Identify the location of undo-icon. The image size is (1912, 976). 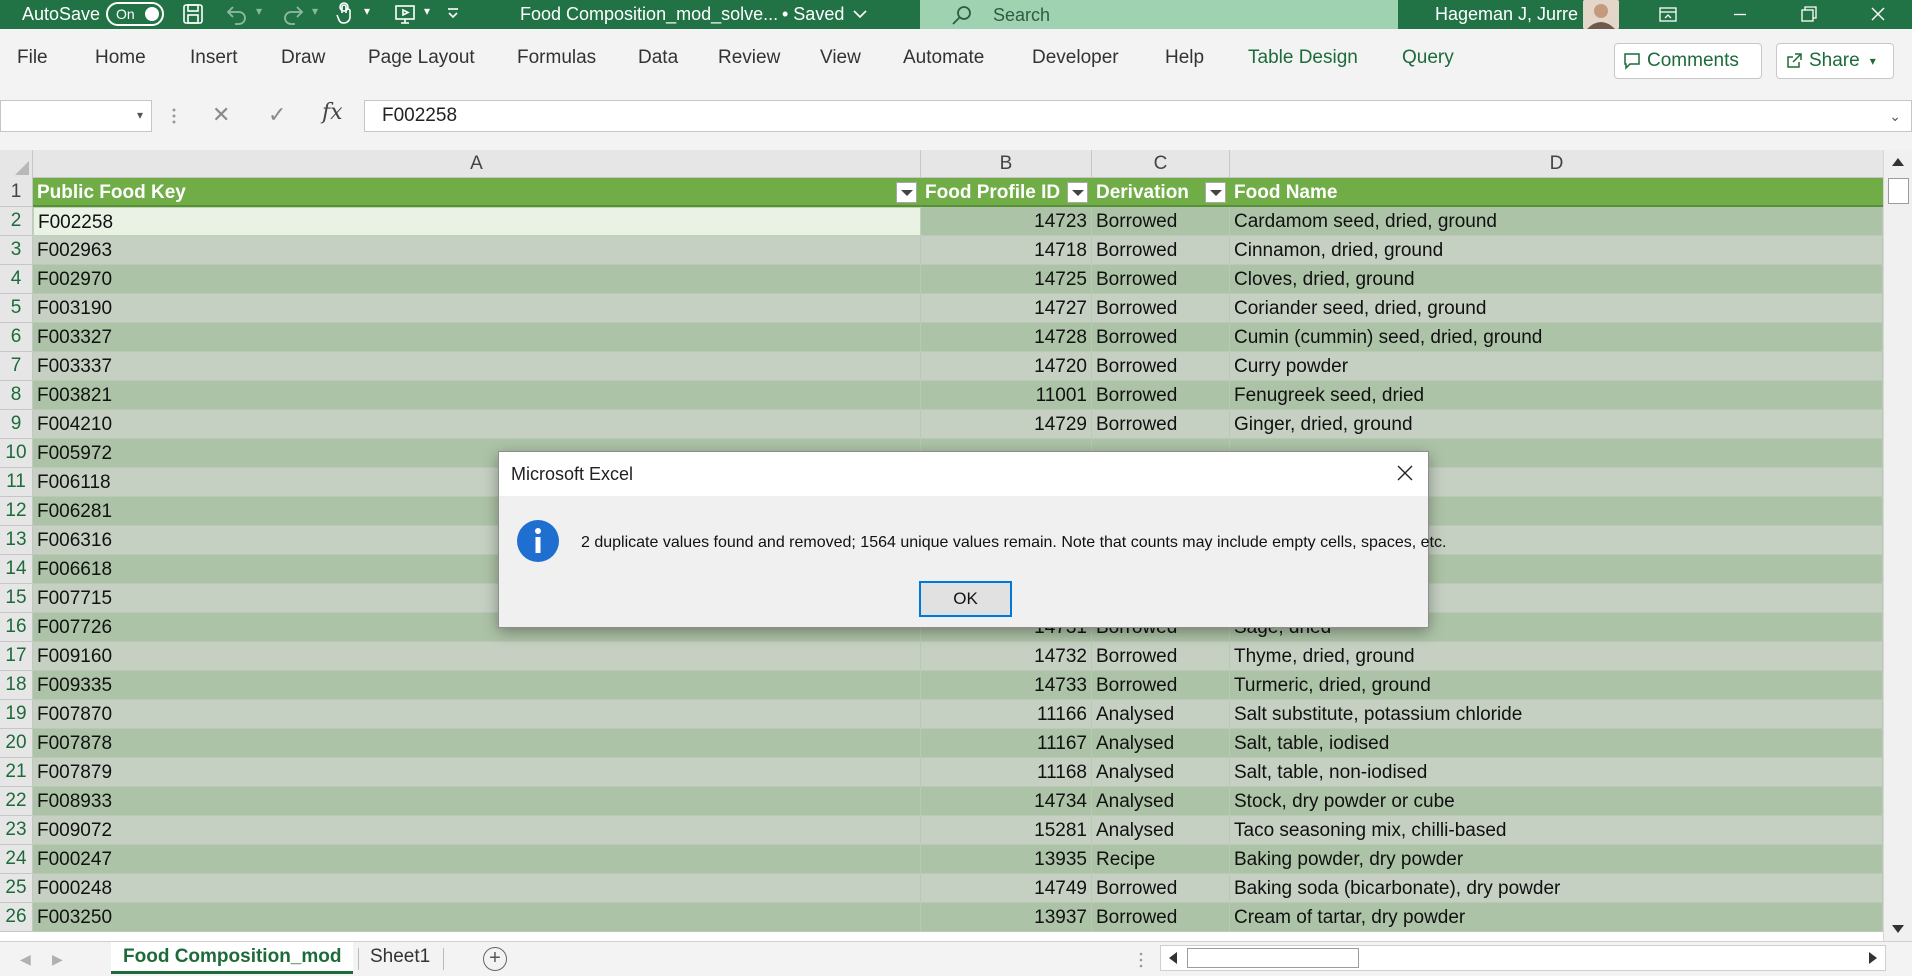
(237, 14).